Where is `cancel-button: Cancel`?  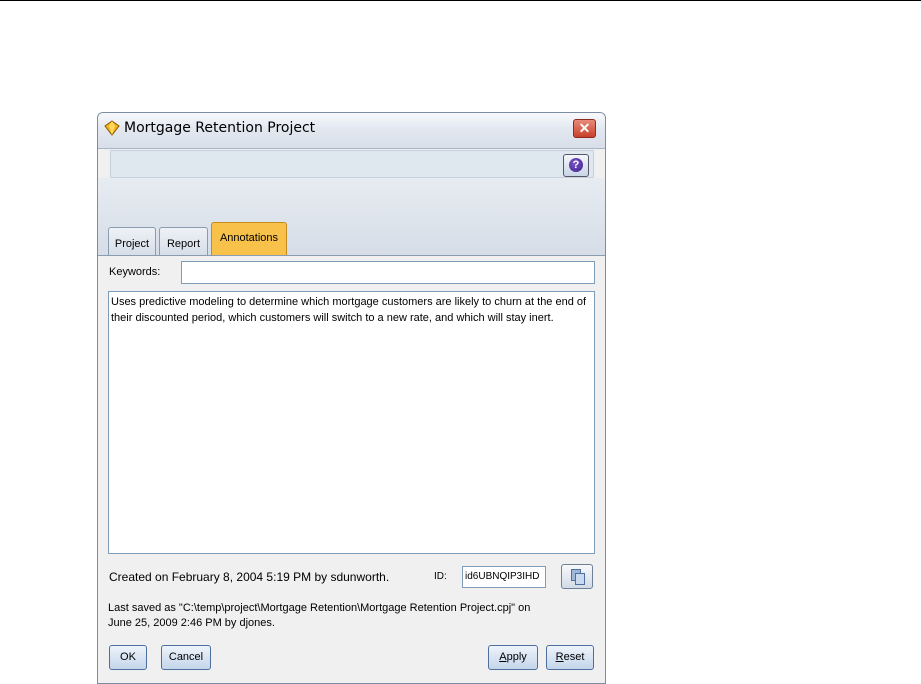 cancel-button: Cancel is located at coordinates (186, 657).